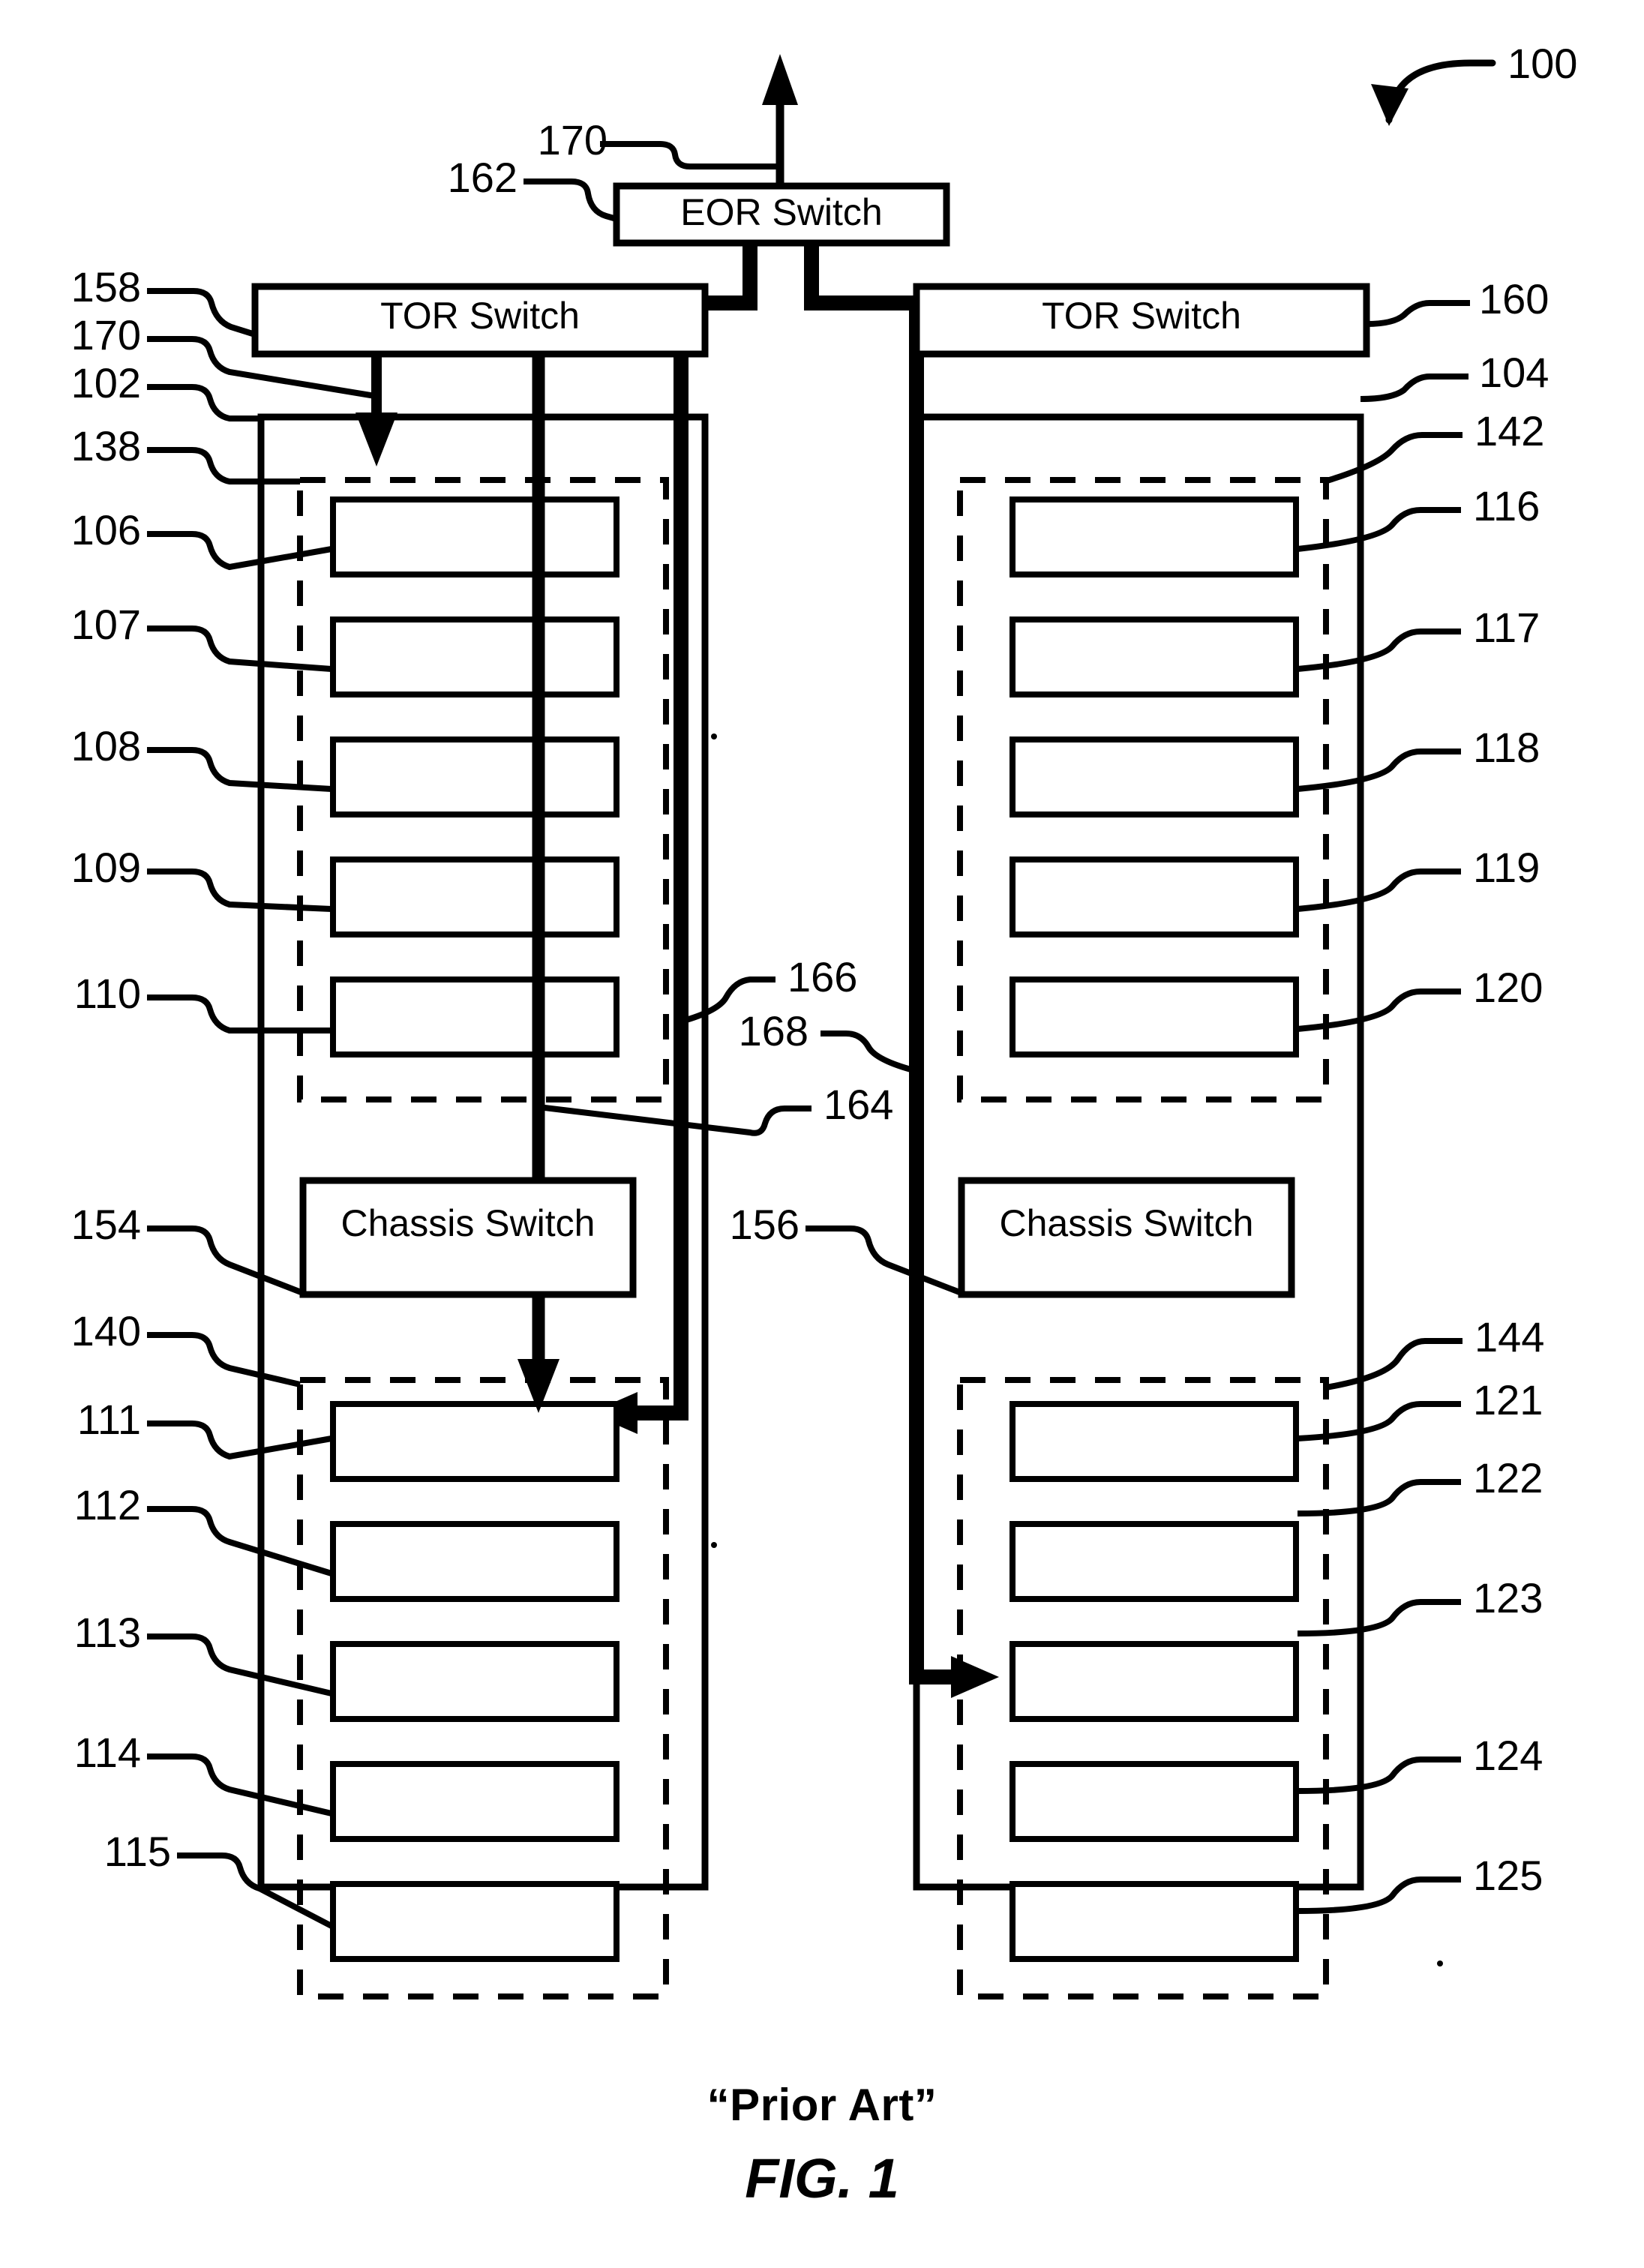  I want to click on eor-switch-label: EOR Switch, so click(781, 212).